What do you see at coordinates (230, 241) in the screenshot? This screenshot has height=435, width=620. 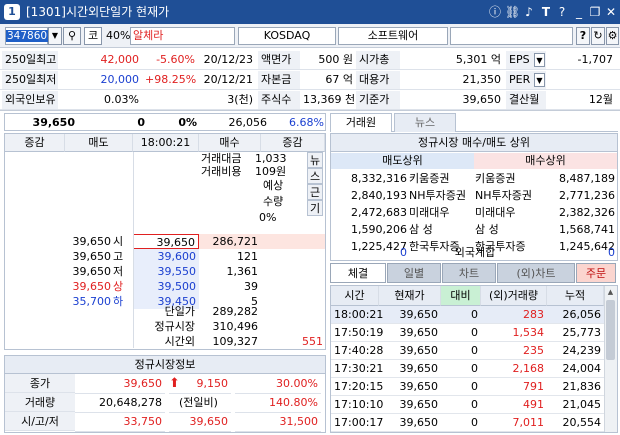 I see `book-buy-qty: 286,721` at bounding box center [230, 241].